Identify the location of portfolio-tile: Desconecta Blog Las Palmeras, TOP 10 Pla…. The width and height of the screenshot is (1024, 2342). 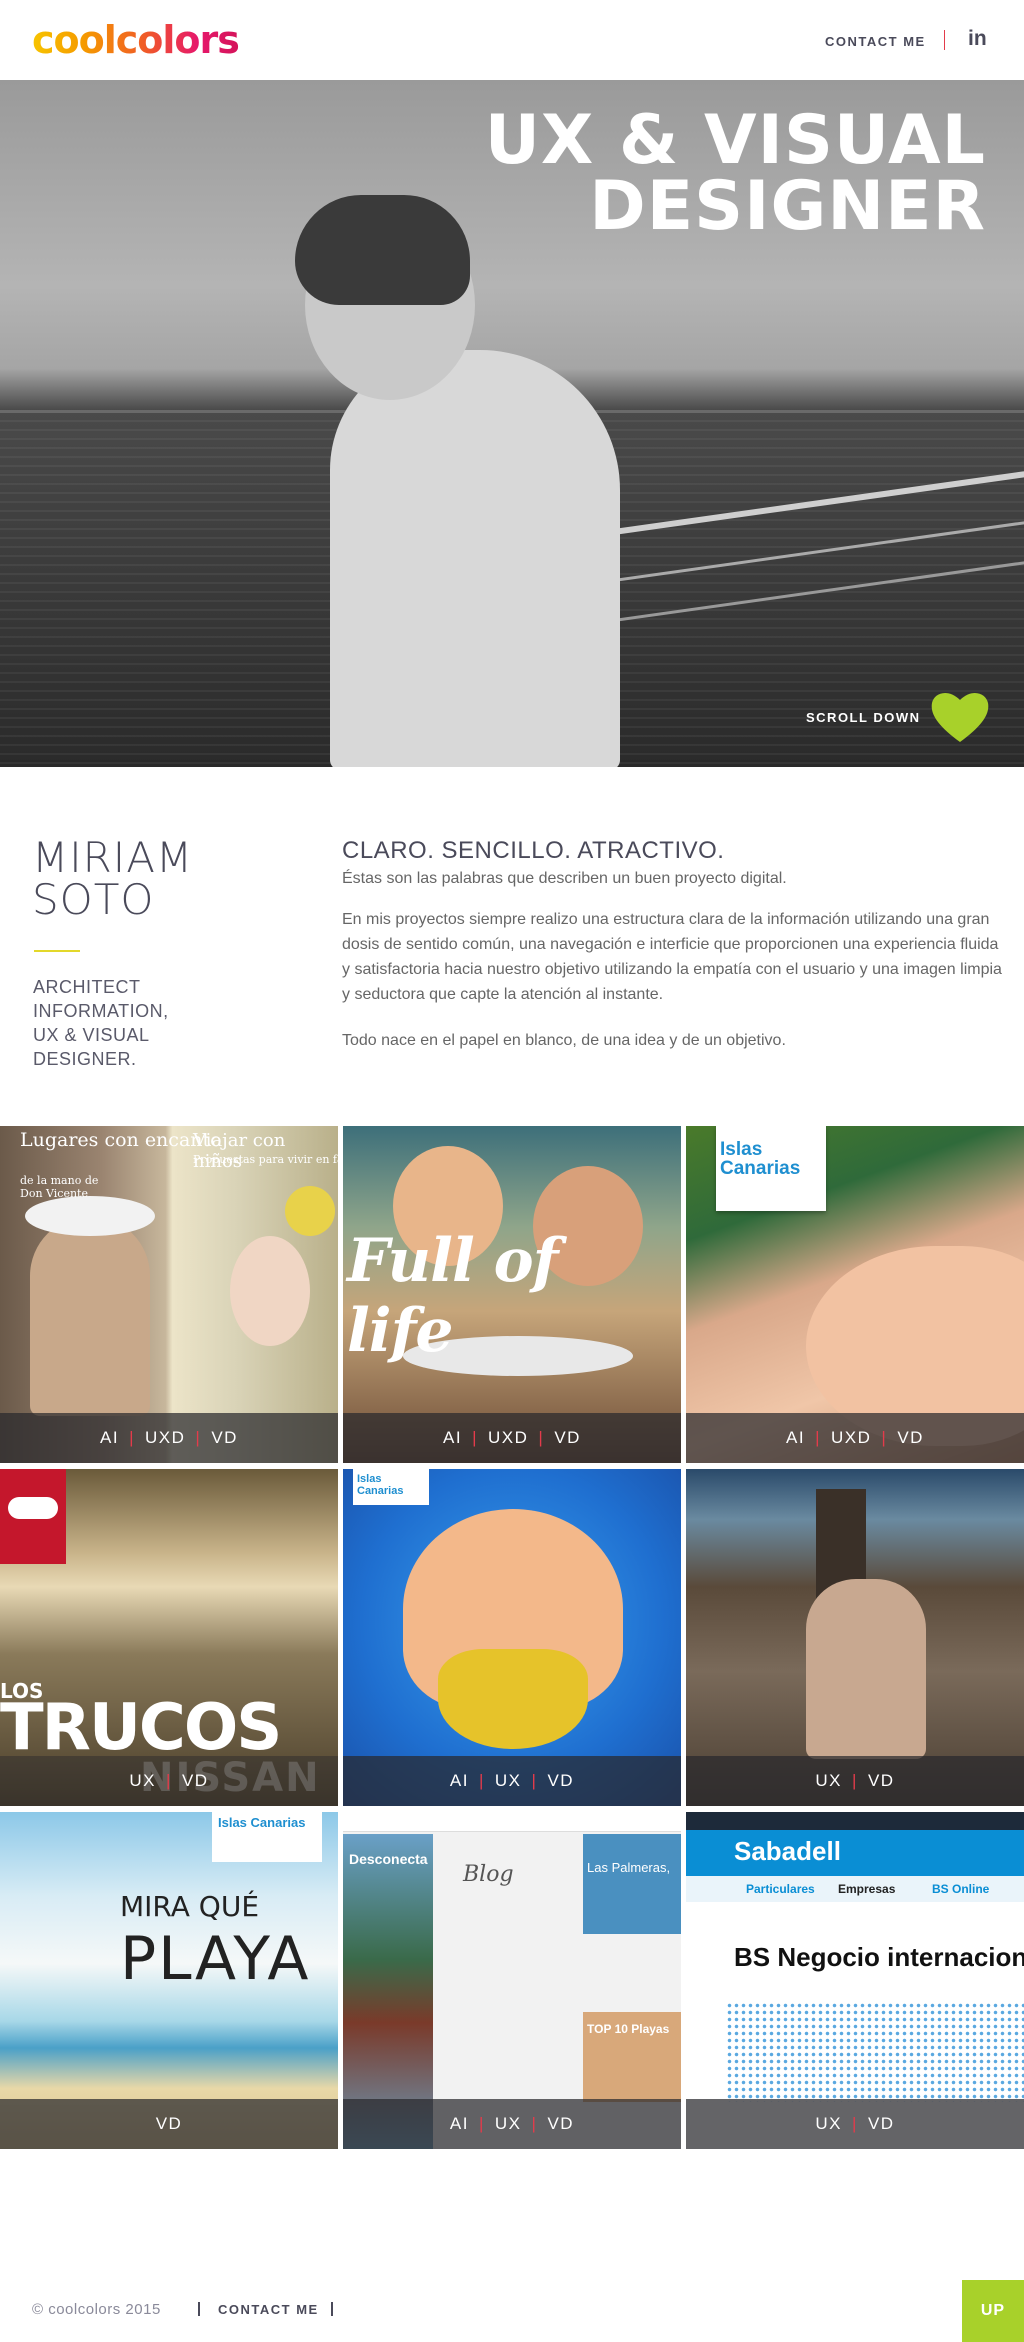
(512, 1980).